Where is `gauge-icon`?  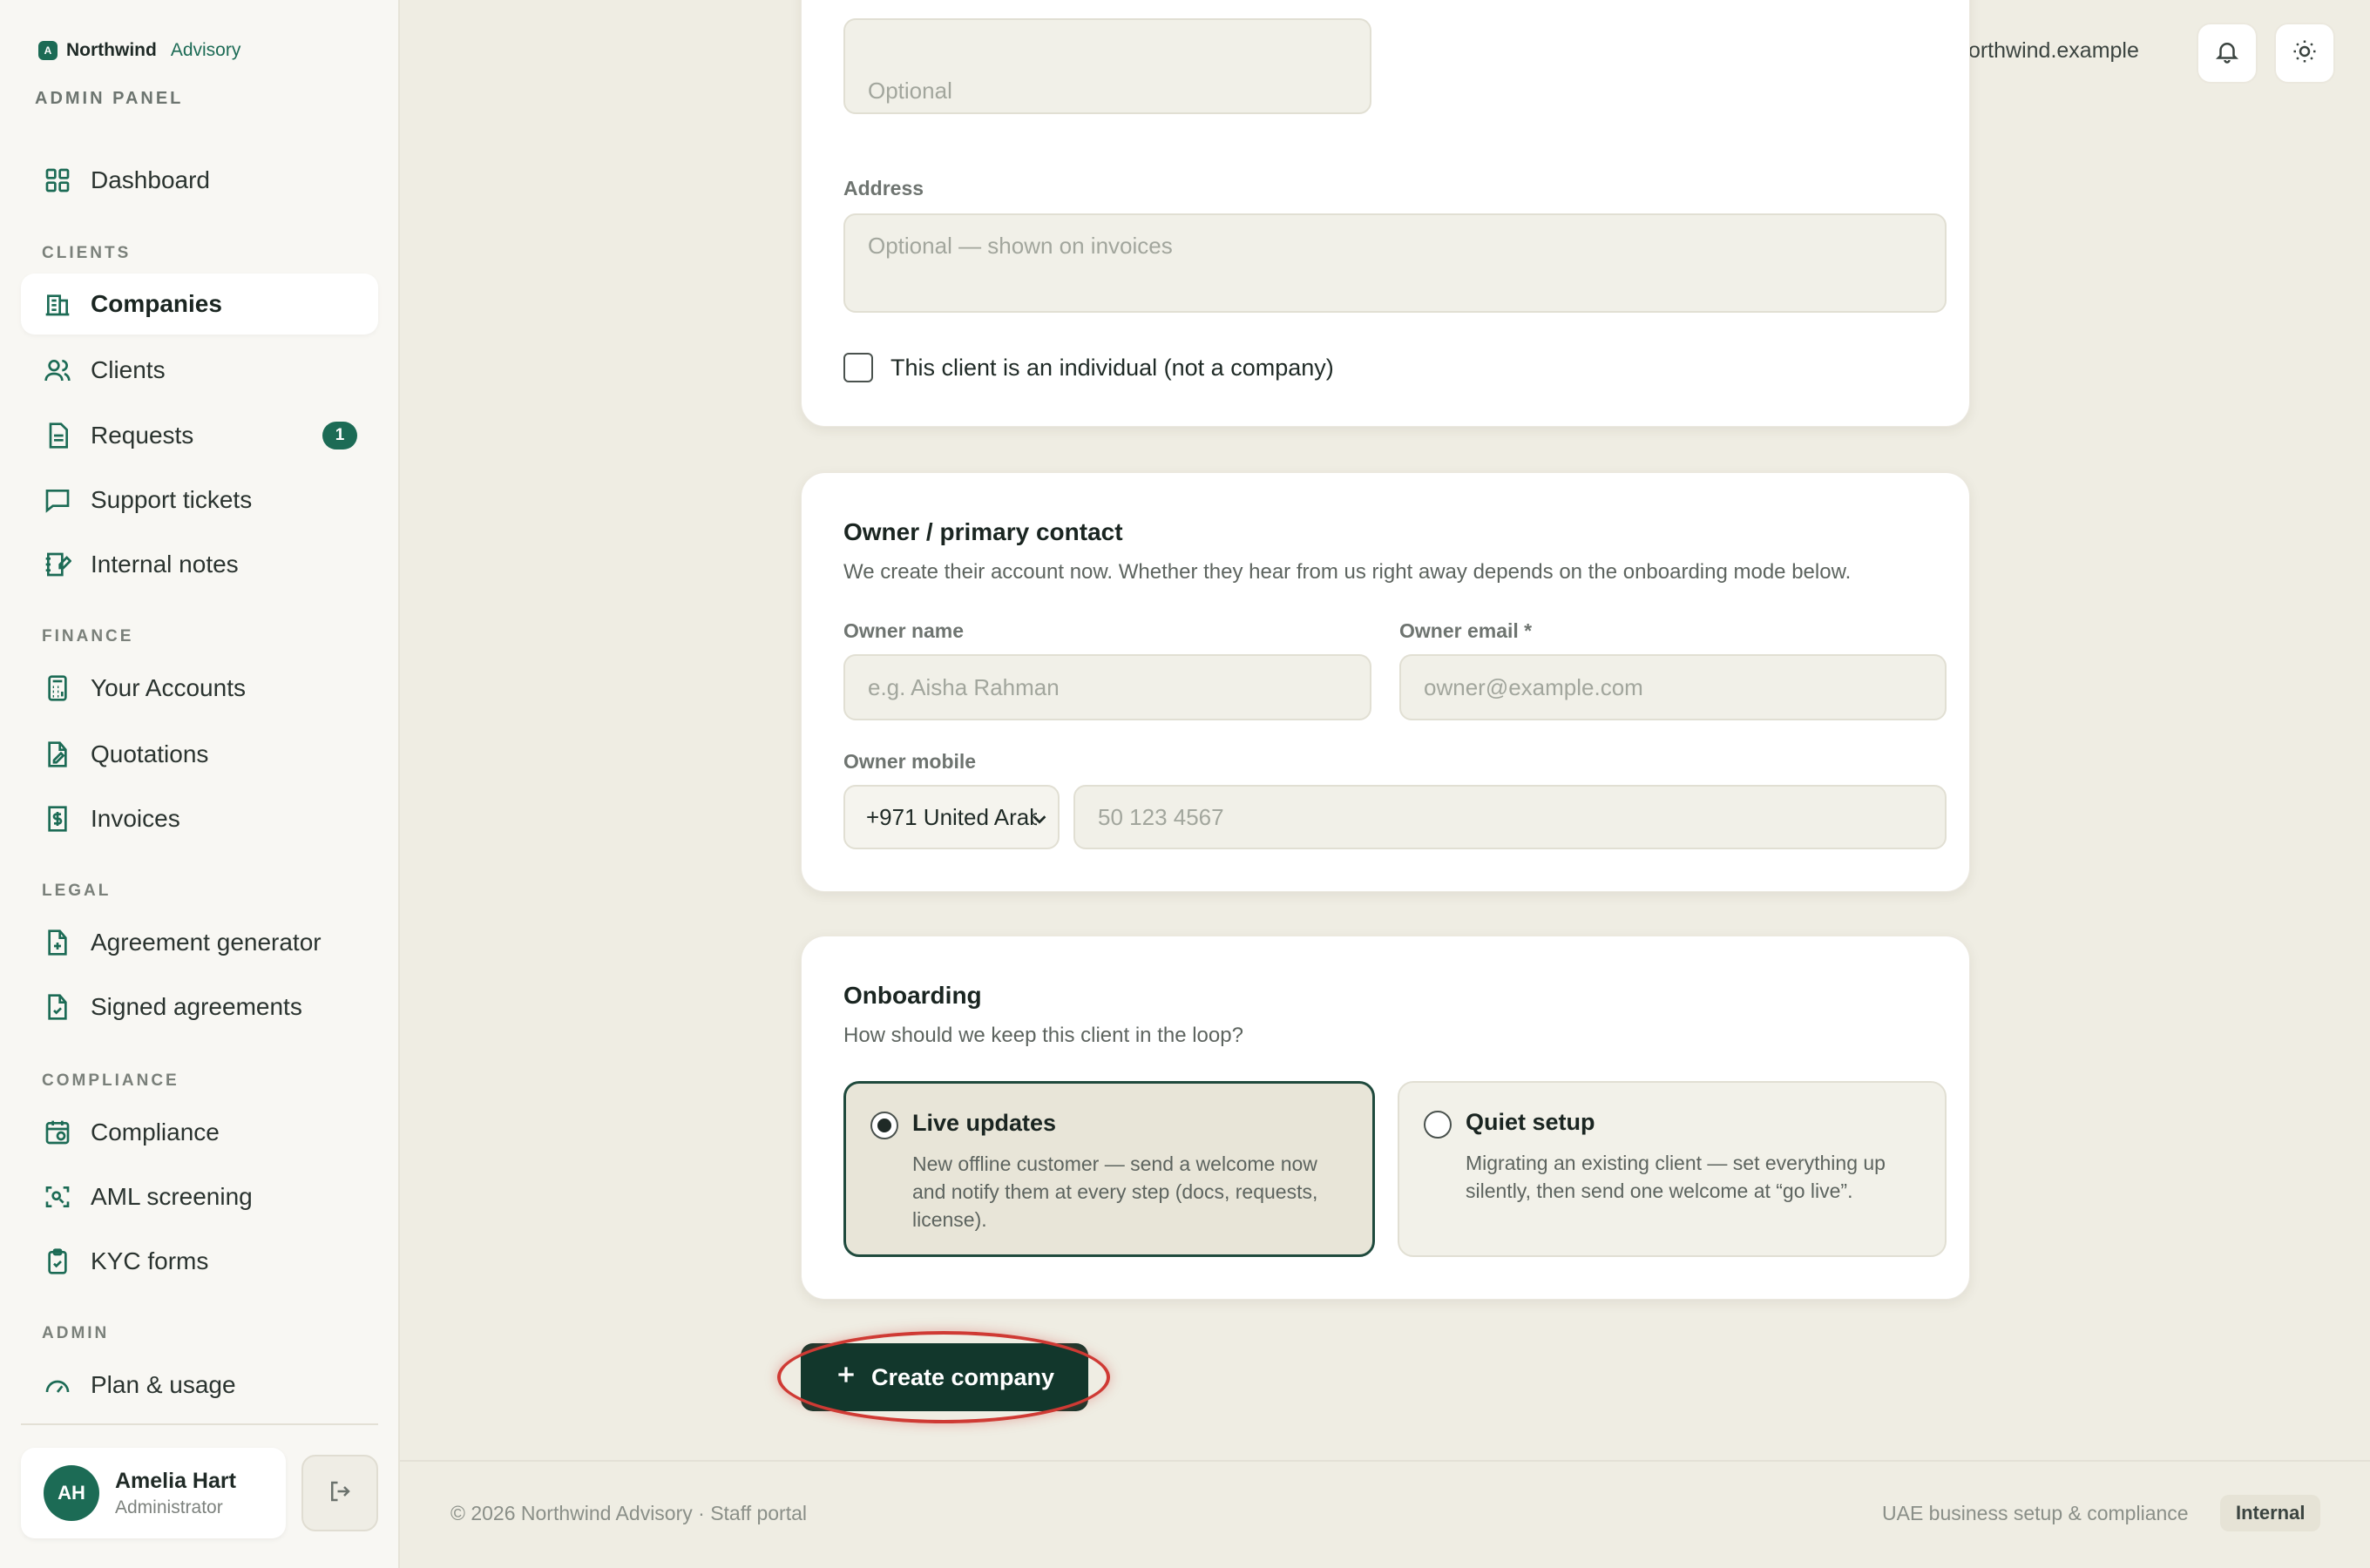
gauge-icon is located at coordinates (57, 1385).